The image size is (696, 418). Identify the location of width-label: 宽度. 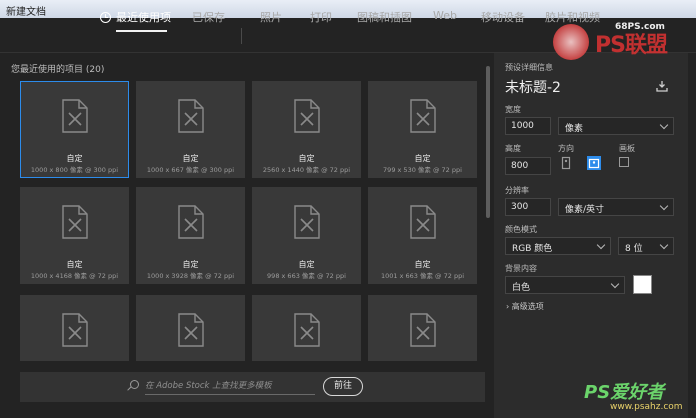
(513, 109).